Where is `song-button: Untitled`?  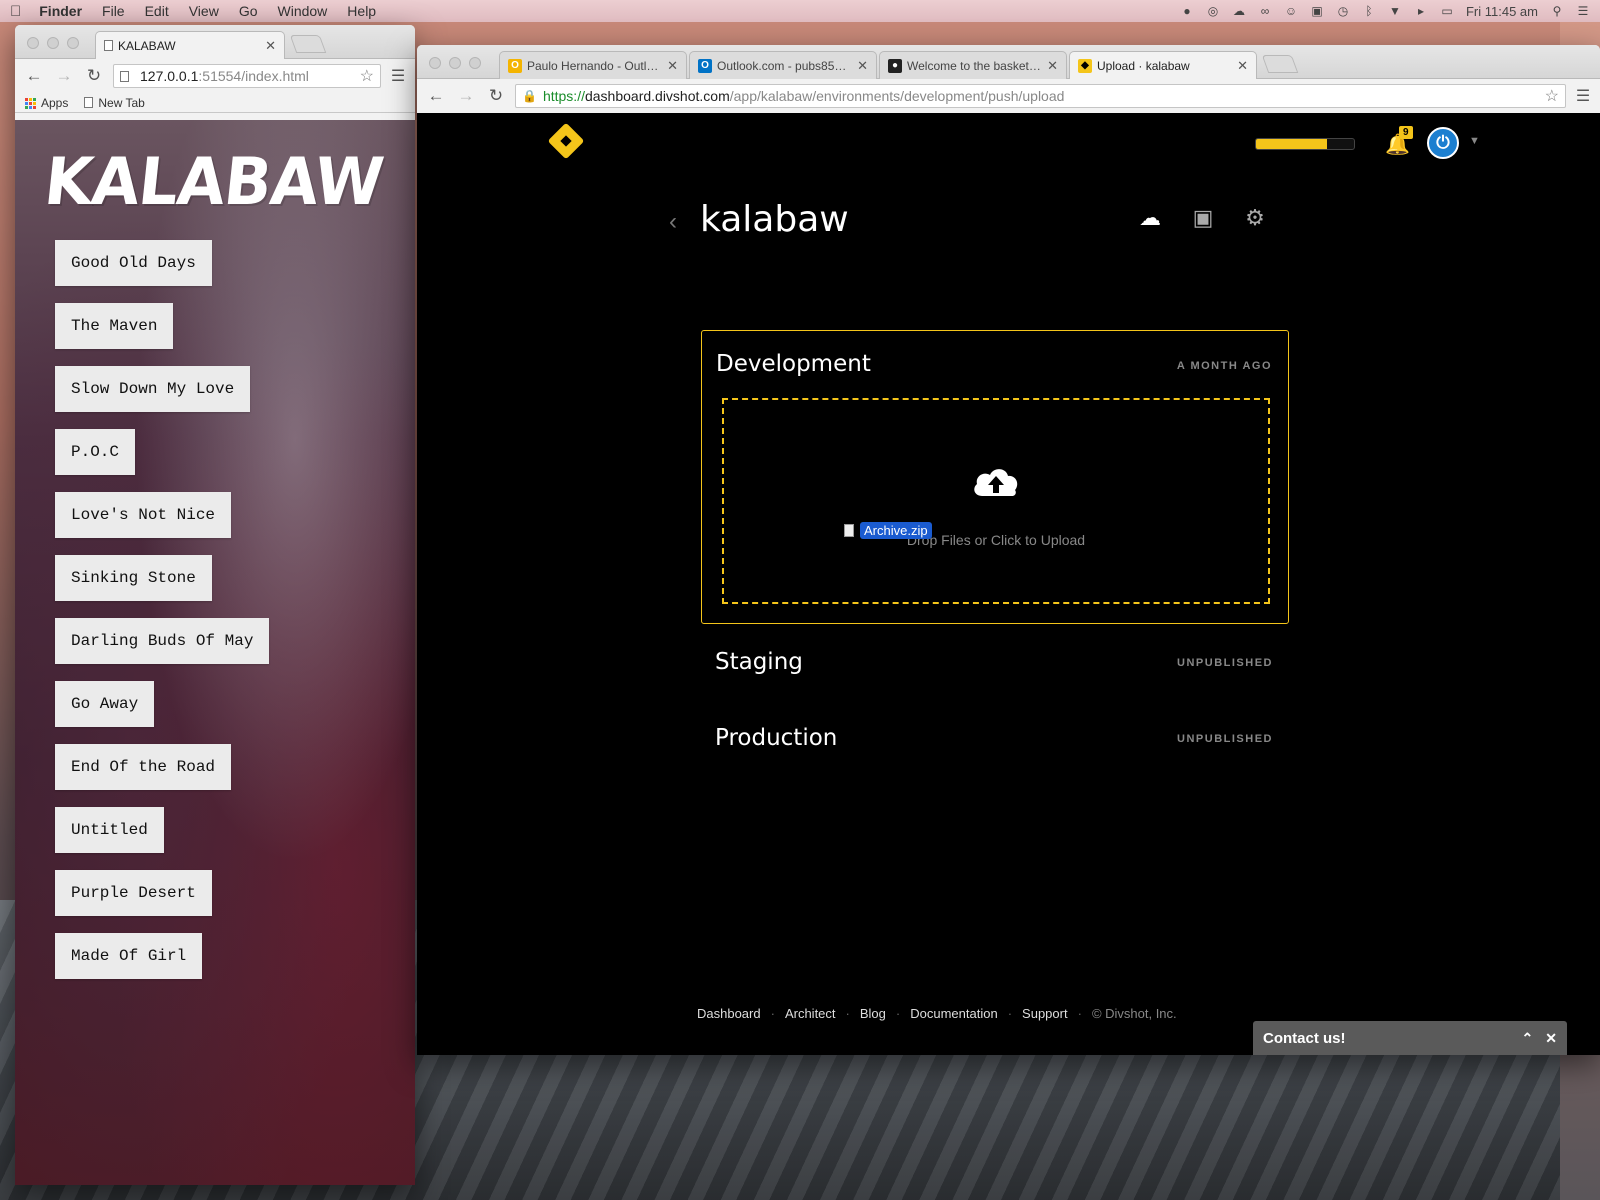 song-button: Untitled is located at coordinates (109, 830).